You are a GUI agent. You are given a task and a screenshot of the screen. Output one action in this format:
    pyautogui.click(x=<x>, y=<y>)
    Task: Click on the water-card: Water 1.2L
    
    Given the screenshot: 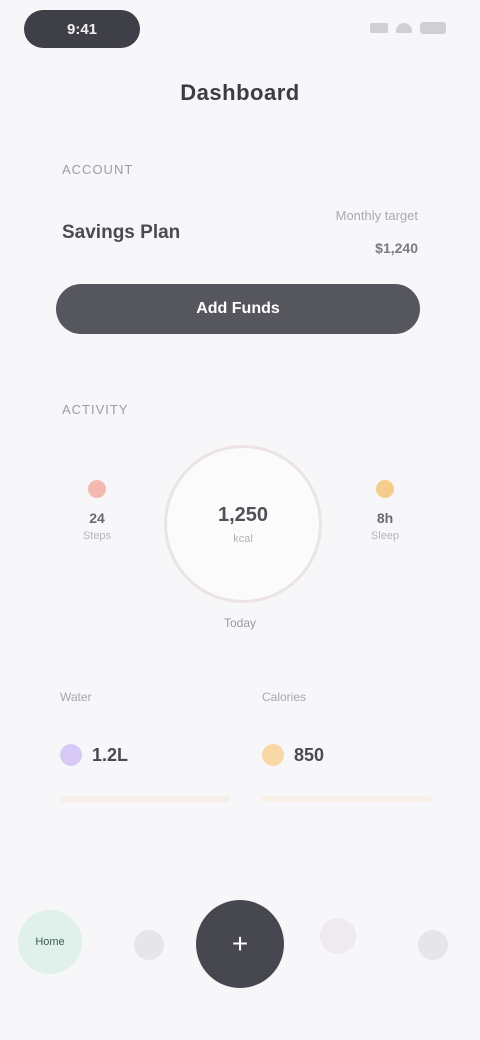 What is the action you would take?
    pyautogui.click(x=145, y=765)
    